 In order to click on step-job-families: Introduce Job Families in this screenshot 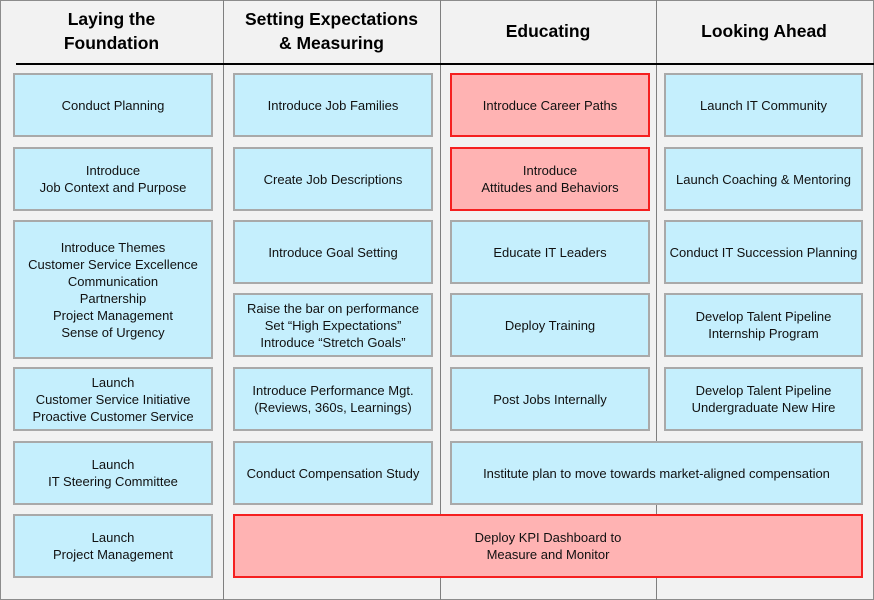, I will do `click(333, 105)`.